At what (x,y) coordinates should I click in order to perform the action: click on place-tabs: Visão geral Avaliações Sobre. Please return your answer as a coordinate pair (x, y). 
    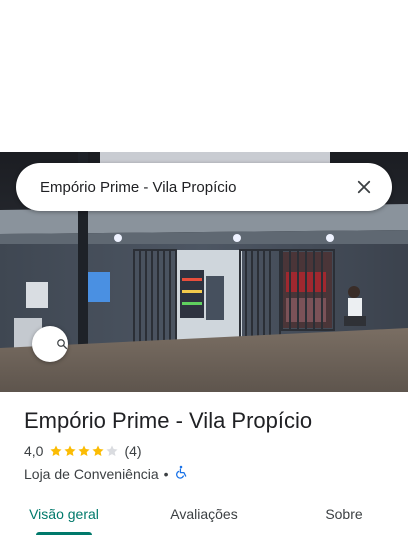
    Looking at the image, I should click on (204, 516).